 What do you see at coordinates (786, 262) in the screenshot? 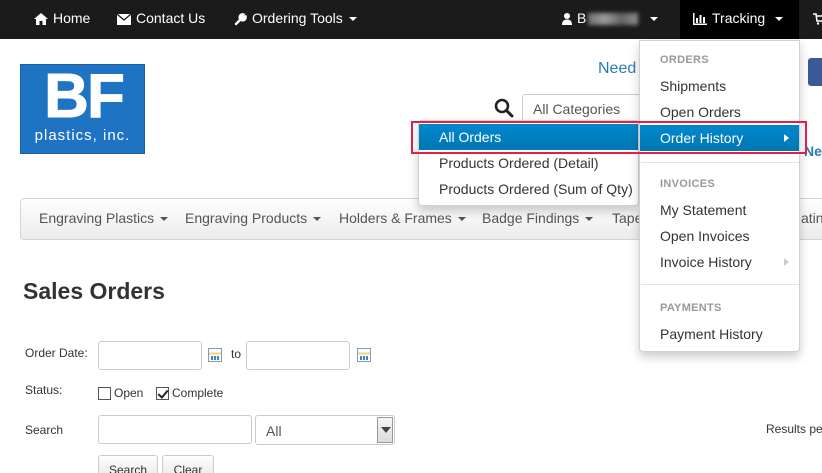
I see `chevron-right-icon` at bounding box center [786, 262].